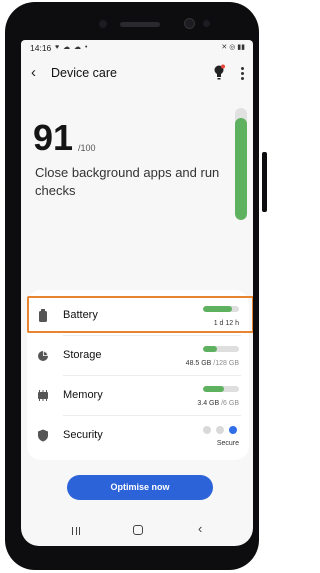  What do you see at coordinates (189, 23) in the screenshot?
I see `front-camera` at bounding box center [189, 23].